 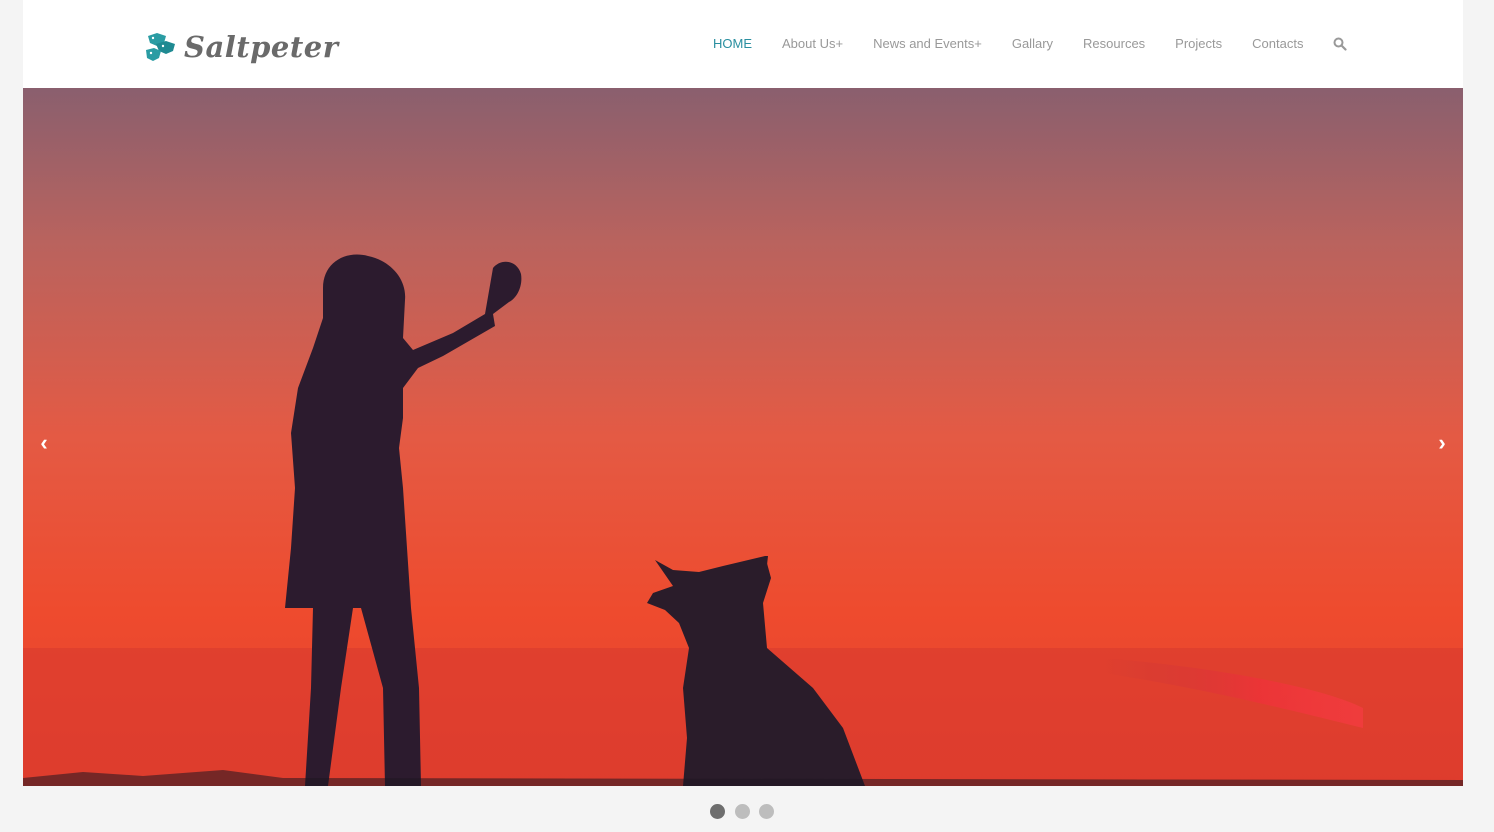 I want to click on nav-item-home: HOME, so click(x=732, y=43).